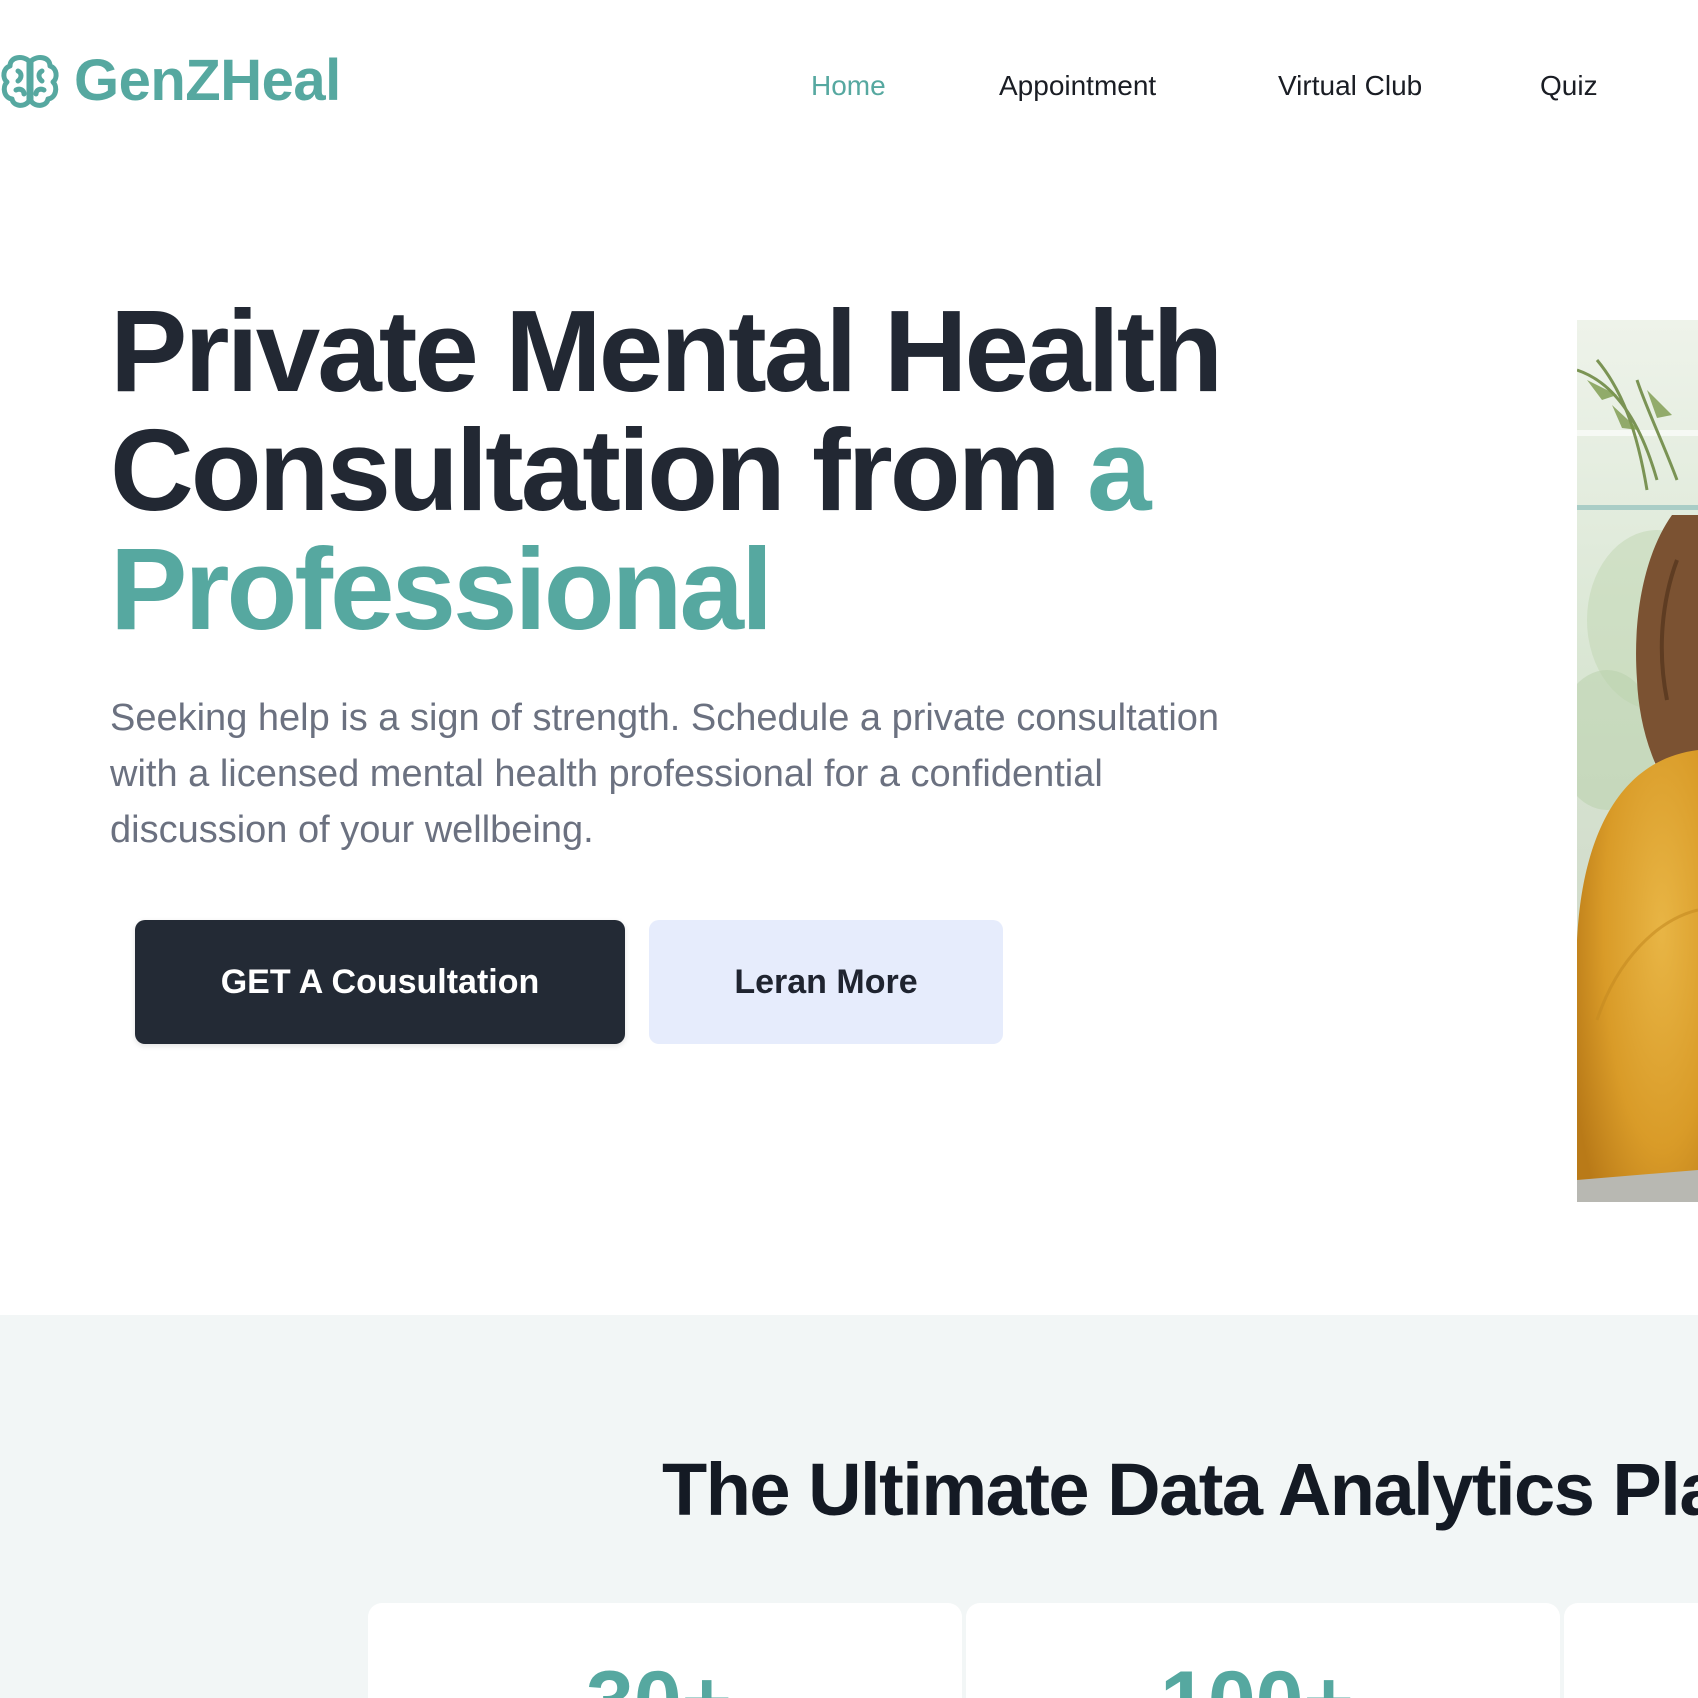 The width and height of the screenshot is (1698, 1698). I want to click on nav-appointment: Appointment, so click(1077, 86).